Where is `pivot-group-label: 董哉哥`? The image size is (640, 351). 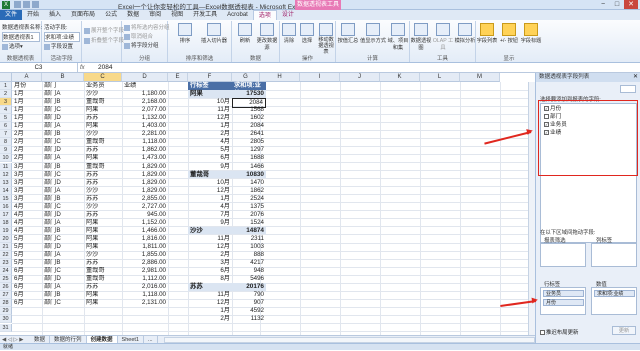
pivot-group-label: 董哉哥 is located at coordinates (210, 174).